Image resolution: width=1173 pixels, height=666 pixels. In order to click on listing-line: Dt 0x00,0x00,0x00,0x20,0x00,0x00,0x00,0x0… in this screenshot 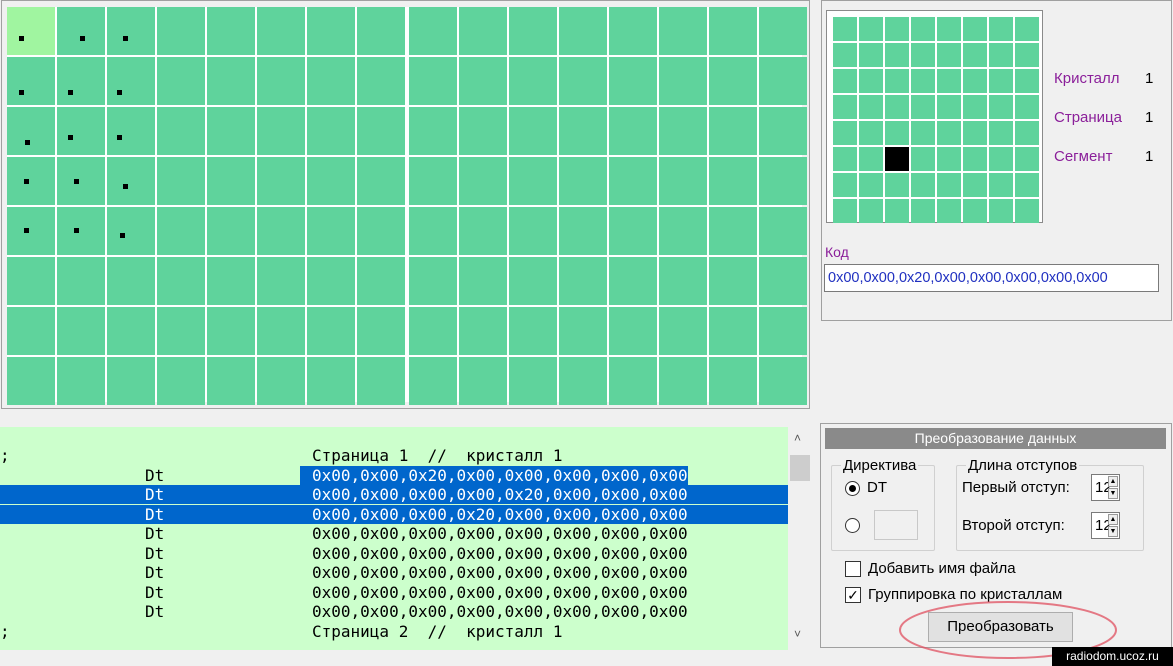, I will do `click(394, 514)`.